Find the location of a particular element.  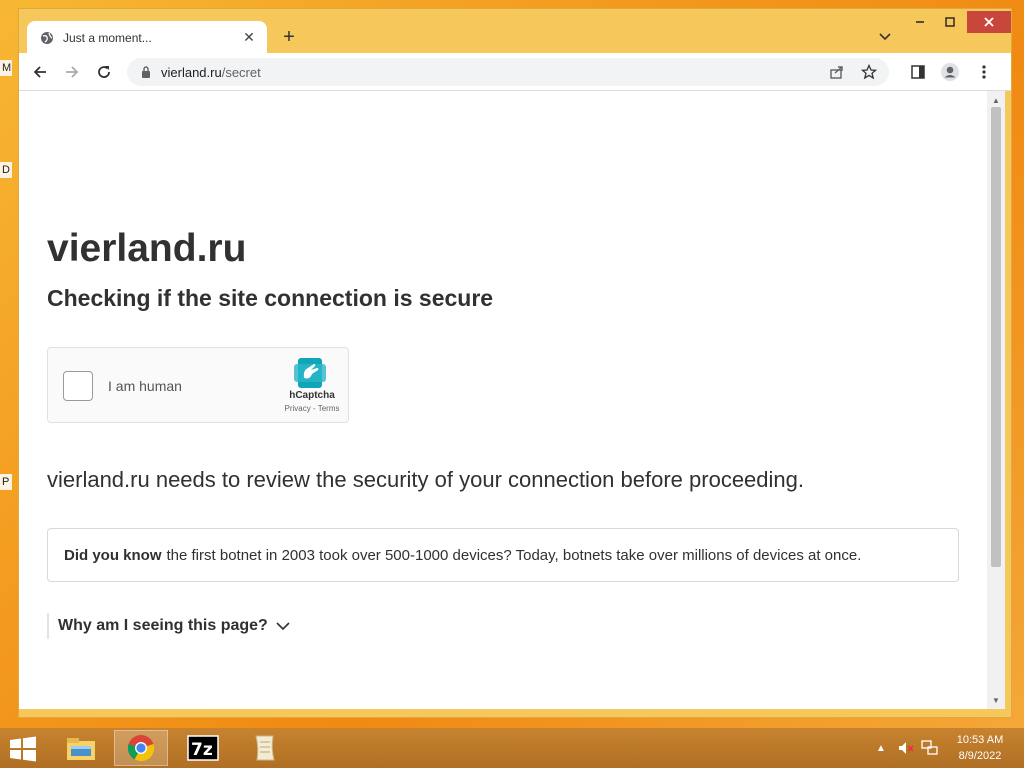

desktop-icon-fragment: D is located at coordinates (6, 170).